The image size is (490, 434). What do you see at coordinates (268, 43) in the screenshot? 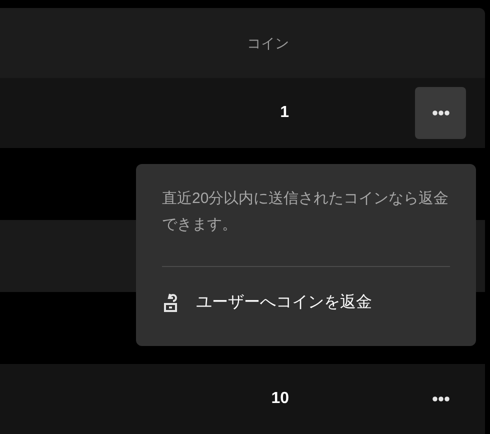
I see `column-header: コイン` at bounding box center [268, 43].